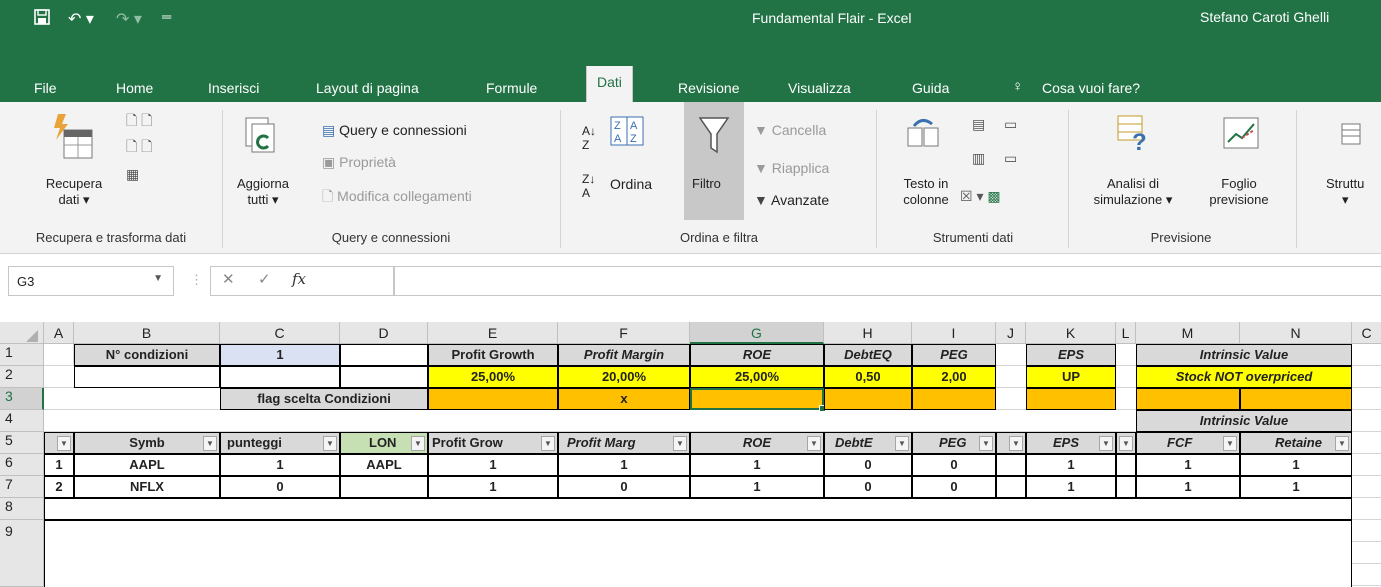 The image size is (1381, 587). Describe the element at coordinates (954, 487) in the screenshot. I see `cell-i7: 0` at that location.